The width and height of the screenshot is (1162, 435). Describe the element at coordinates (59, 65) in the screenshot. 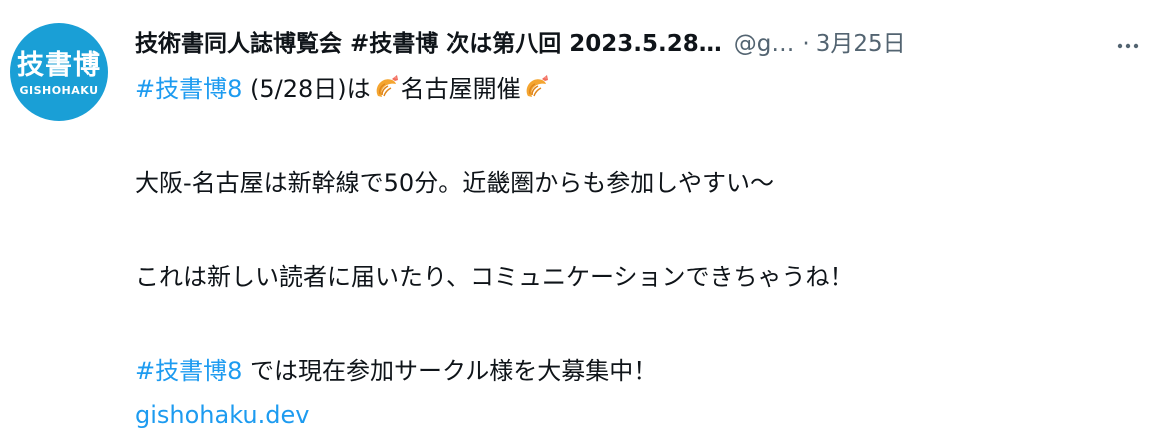

I see `avatar-logo-text: 技書博` at that location.